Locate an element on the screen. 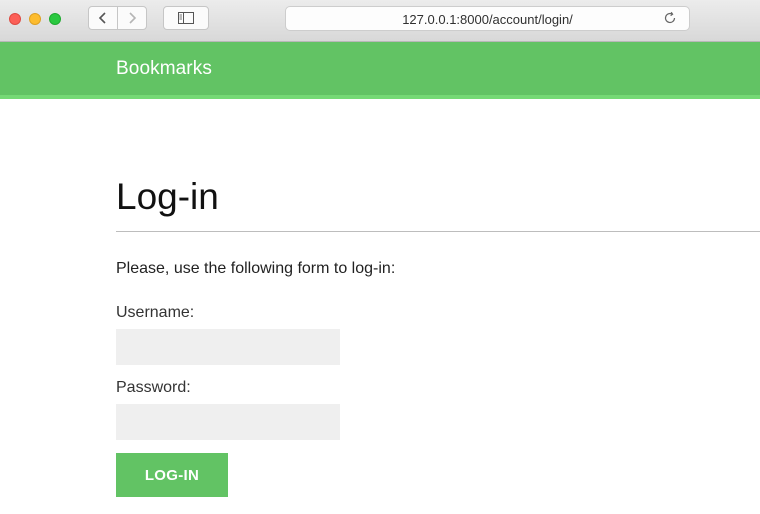 The width and height of the screenshot is (760, 514). back-button is located at coordinates (103, 18).